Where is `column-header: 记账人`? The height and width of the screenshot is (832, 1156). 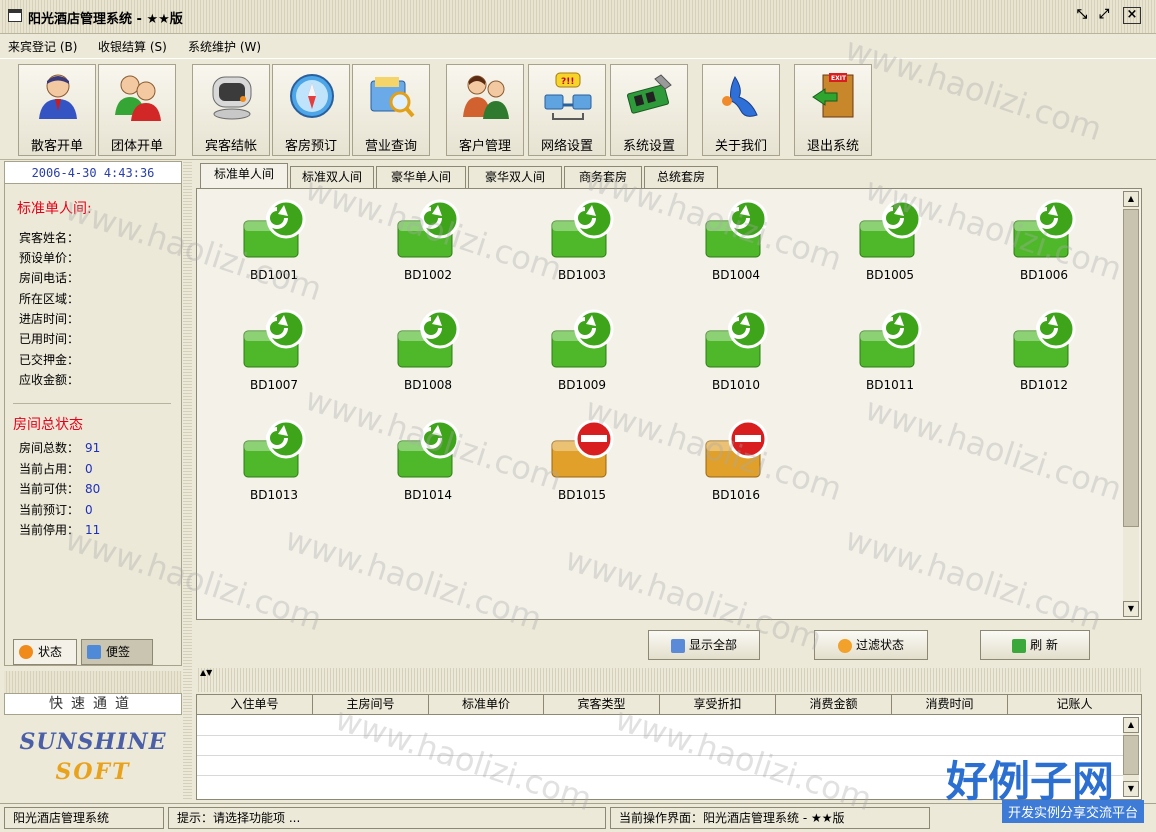
column-header: 记账人 is located at coordinates (1074, 705).